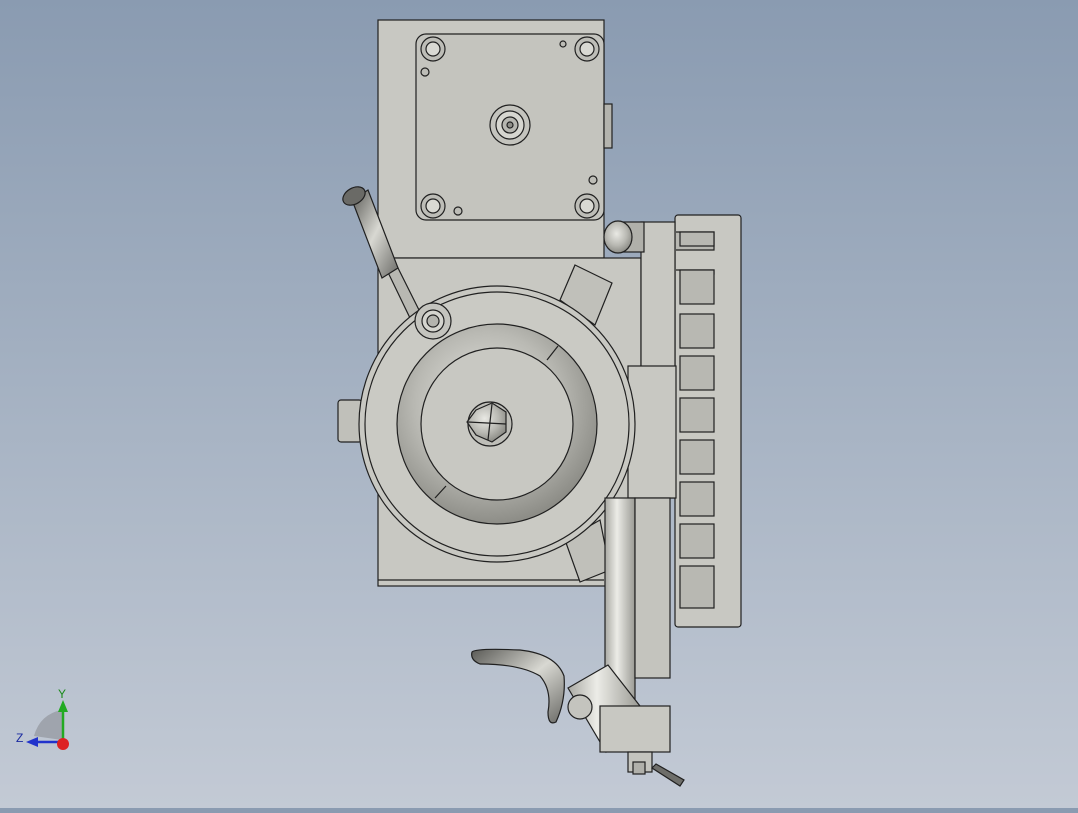  I want to click on hub-nut, so click(489, 424).